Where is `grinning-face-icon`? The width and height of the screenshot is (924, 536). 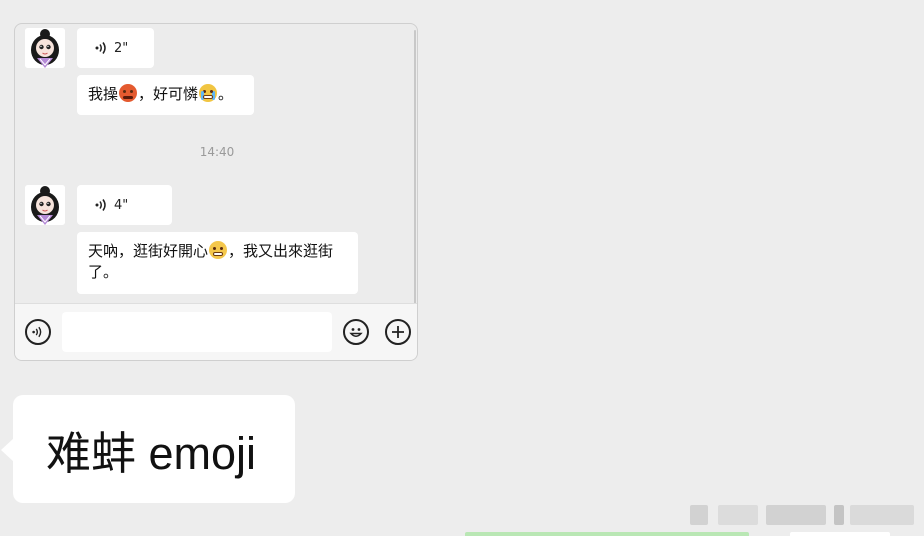
grinning-face-icon is located at coordinates (218, 250).